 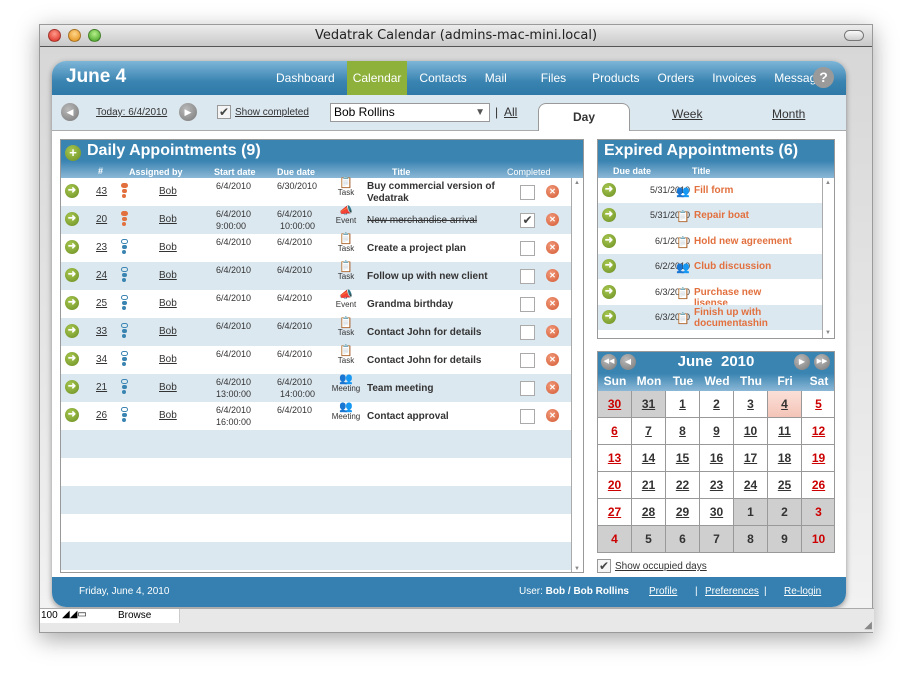 What do you see at coordinates (410, 112) in the screenshot?
I see `user-select: Bob Rollins ▼` at bounding box center [410, 112].